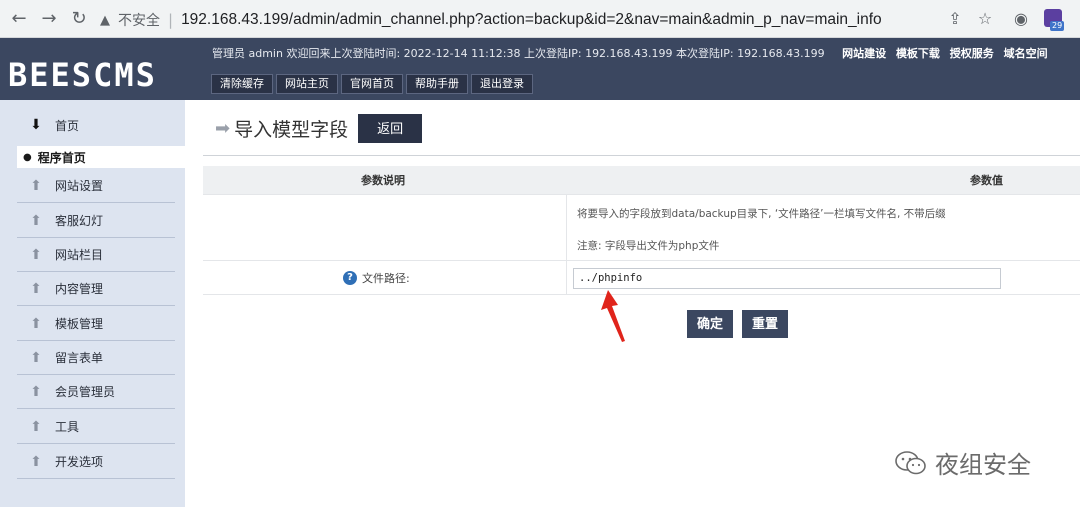  I want to click on link-site-build: 网站建设, so click(864, 53).